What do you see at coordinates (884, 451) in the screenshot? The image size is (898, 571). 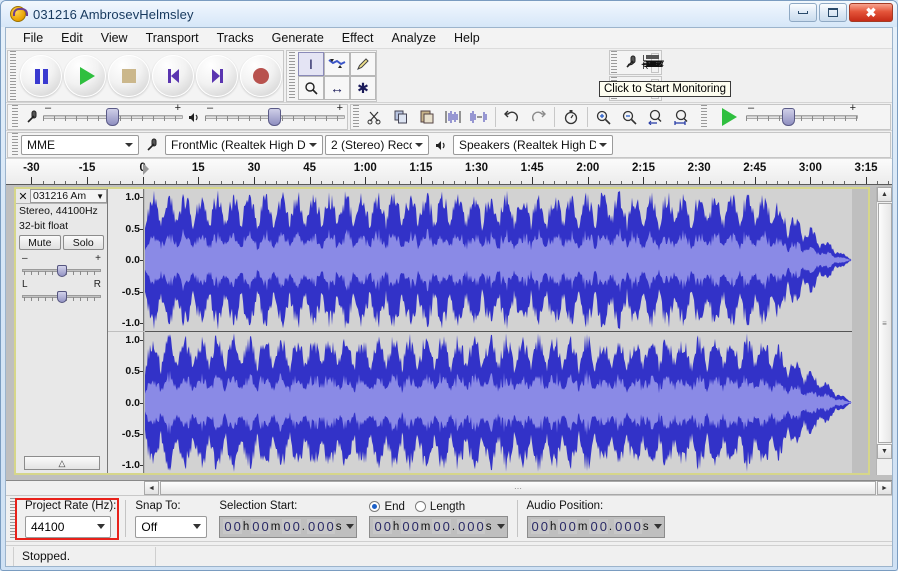 I see `scroll-down-button: ▼` at bounding box center [884, 451].